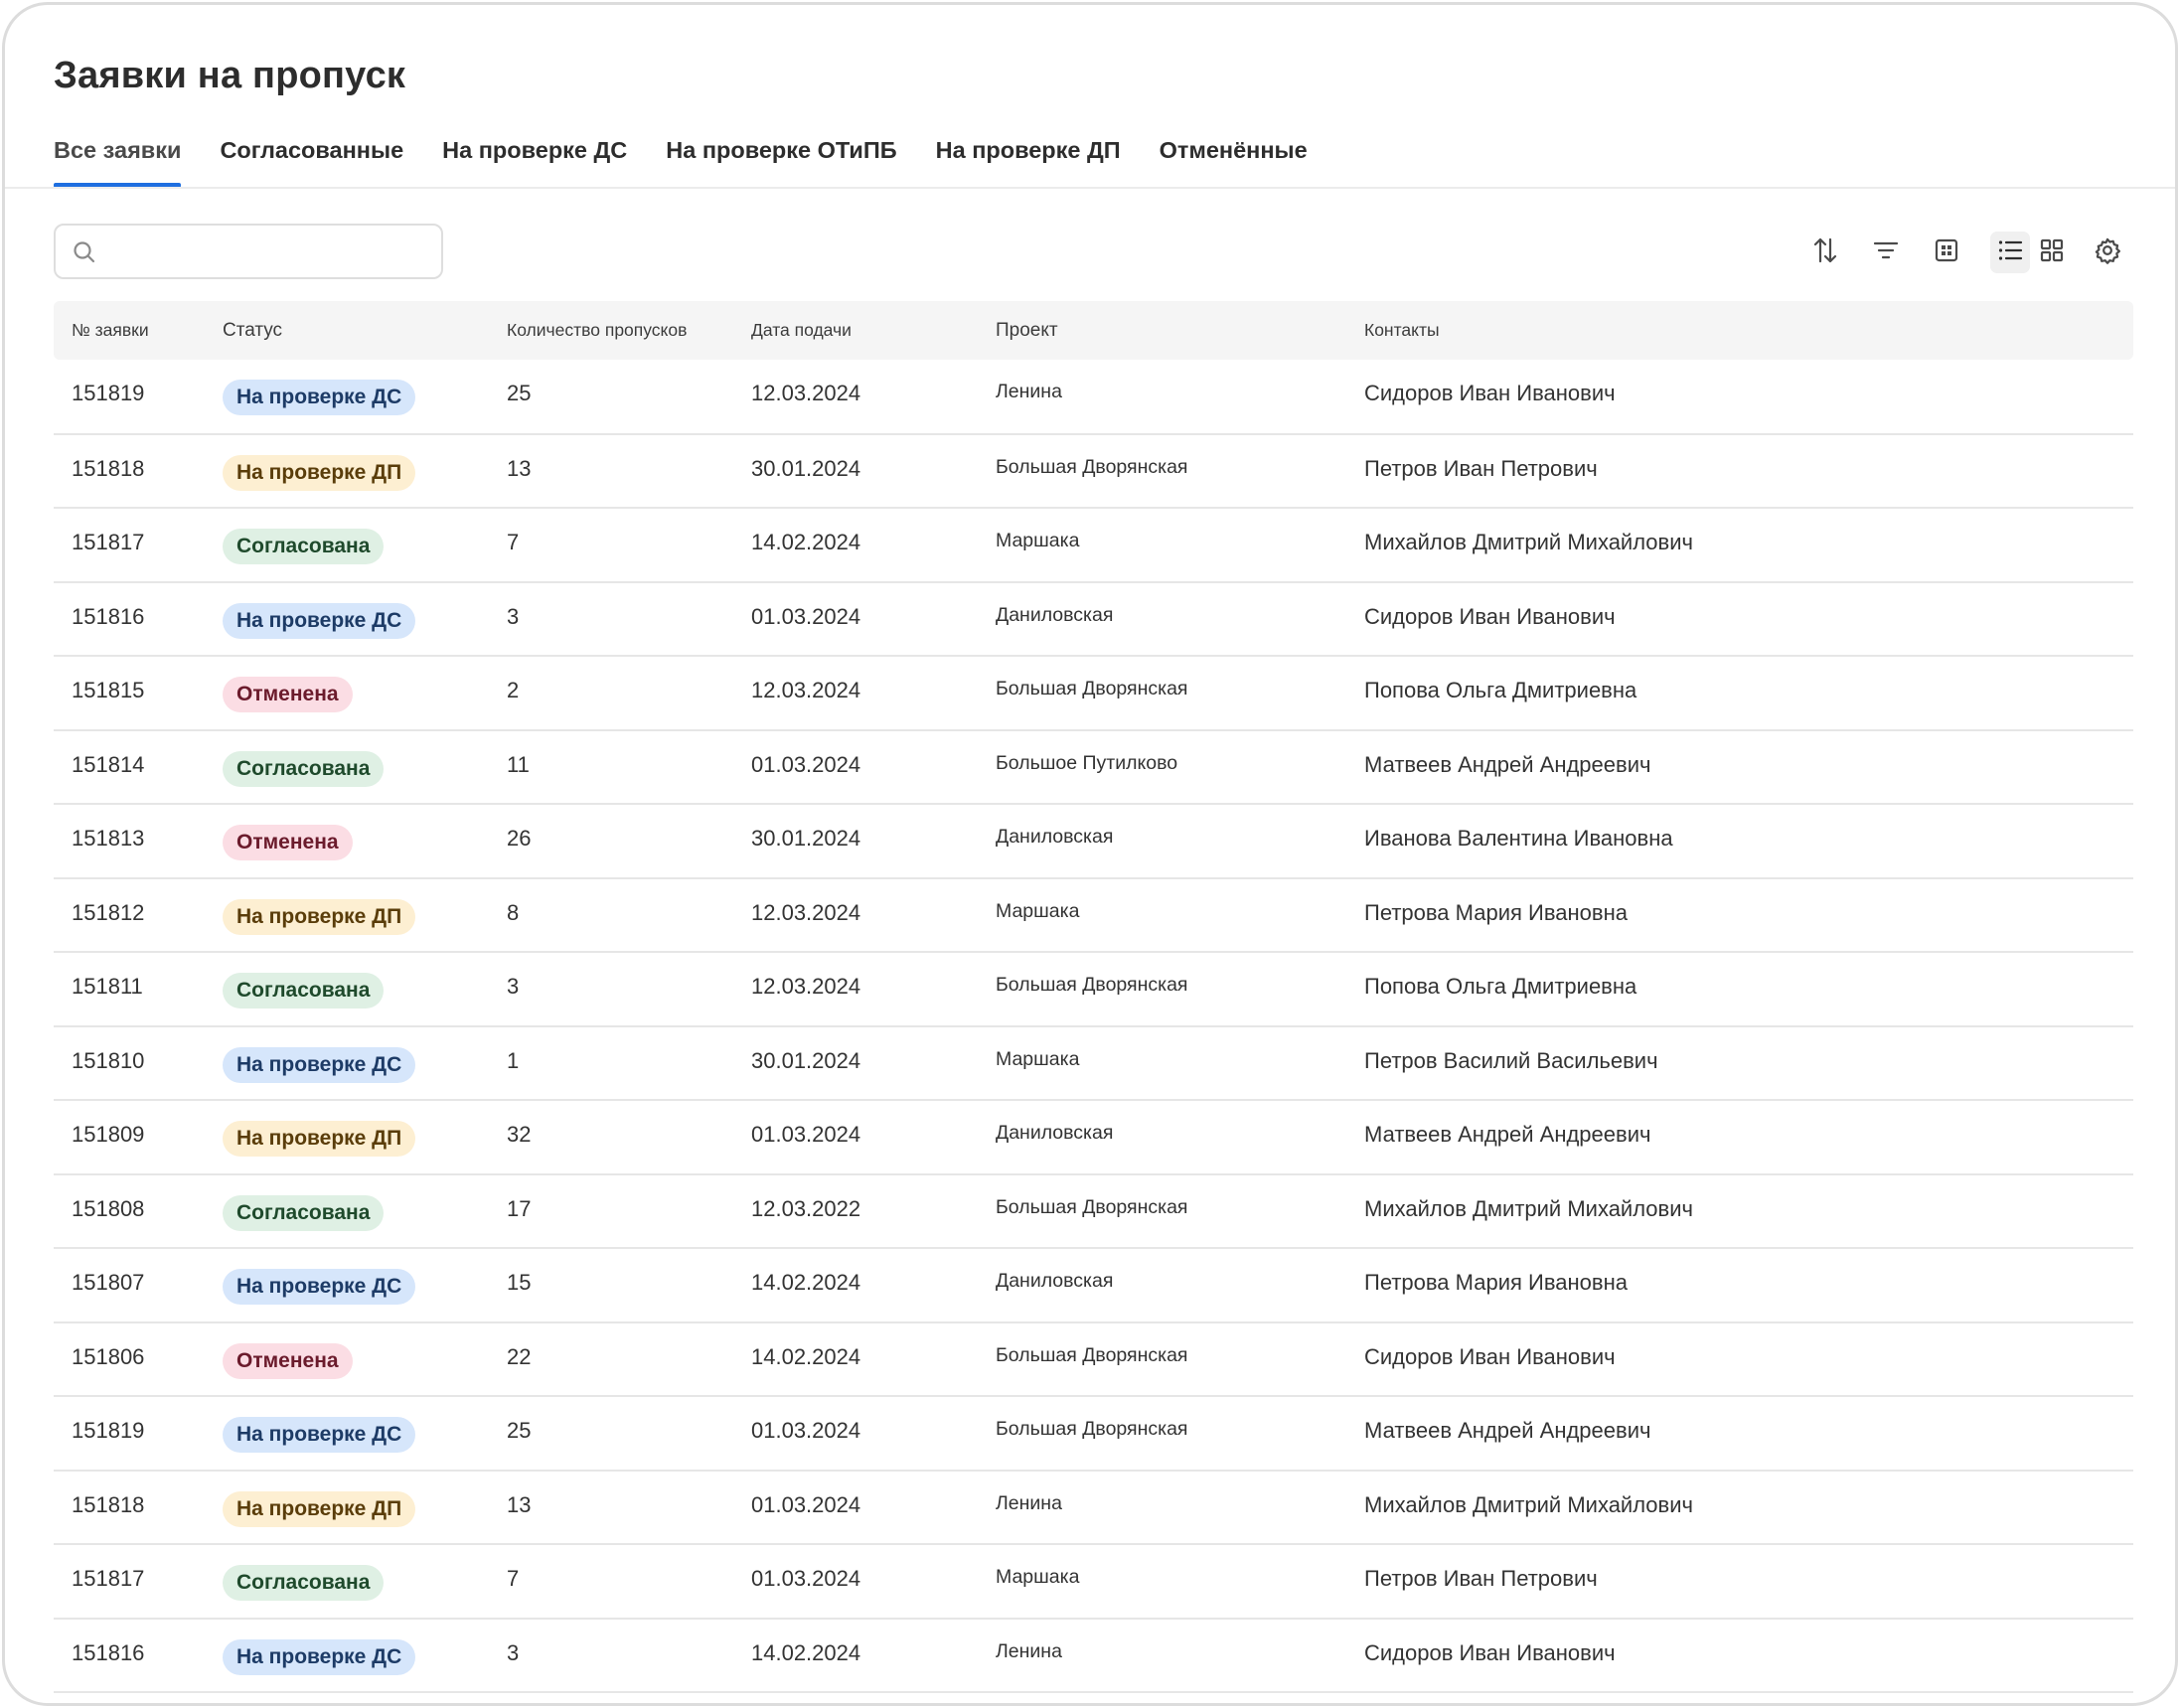  What do you see at coordinates (806, 838) in the screenshot?
I see `cell-submit-date: 30.01.2024` at bounding box center [806, 838].